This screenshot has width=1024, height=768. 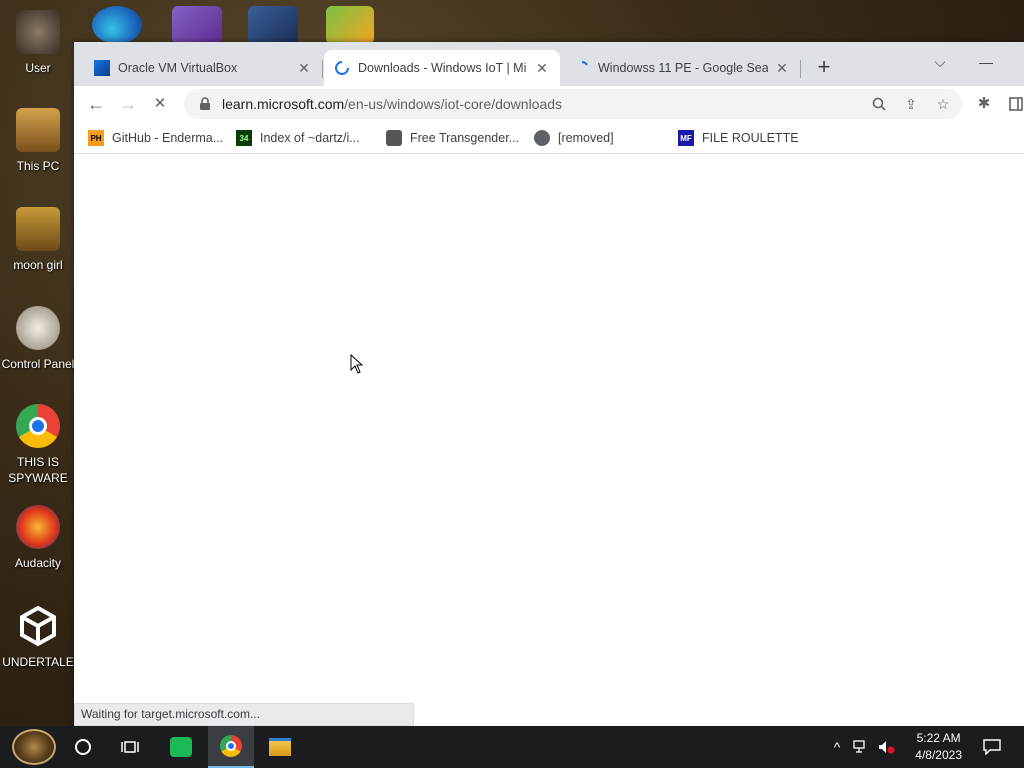 I want to click on pornhub-favicon-icon: PH, so click(x=96, y=138).